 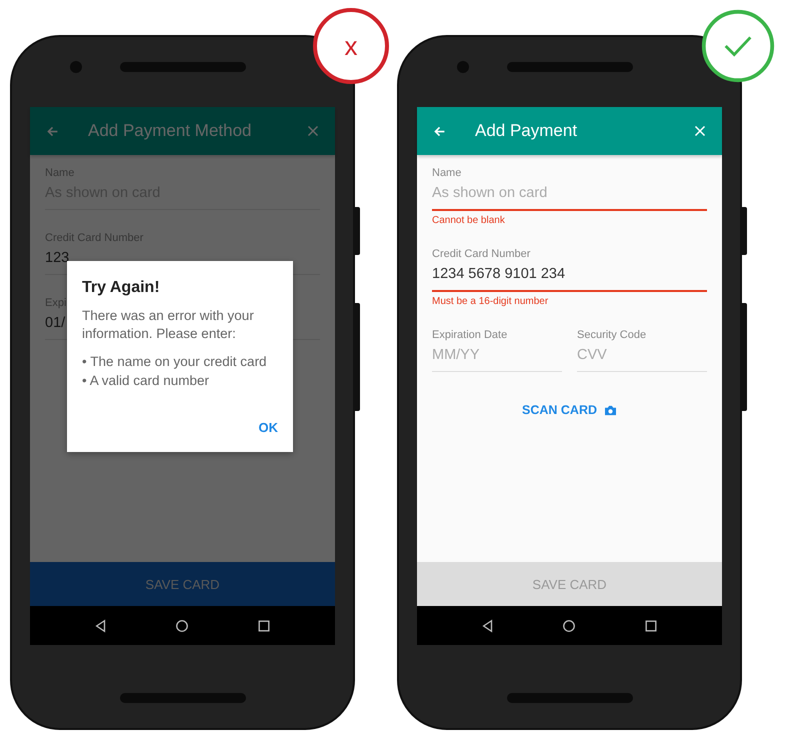 What do you see at coordinates (182, 584) in the screenshot?
I see `save-card-button: SAVE CARD` at bounding box center [182, 584].